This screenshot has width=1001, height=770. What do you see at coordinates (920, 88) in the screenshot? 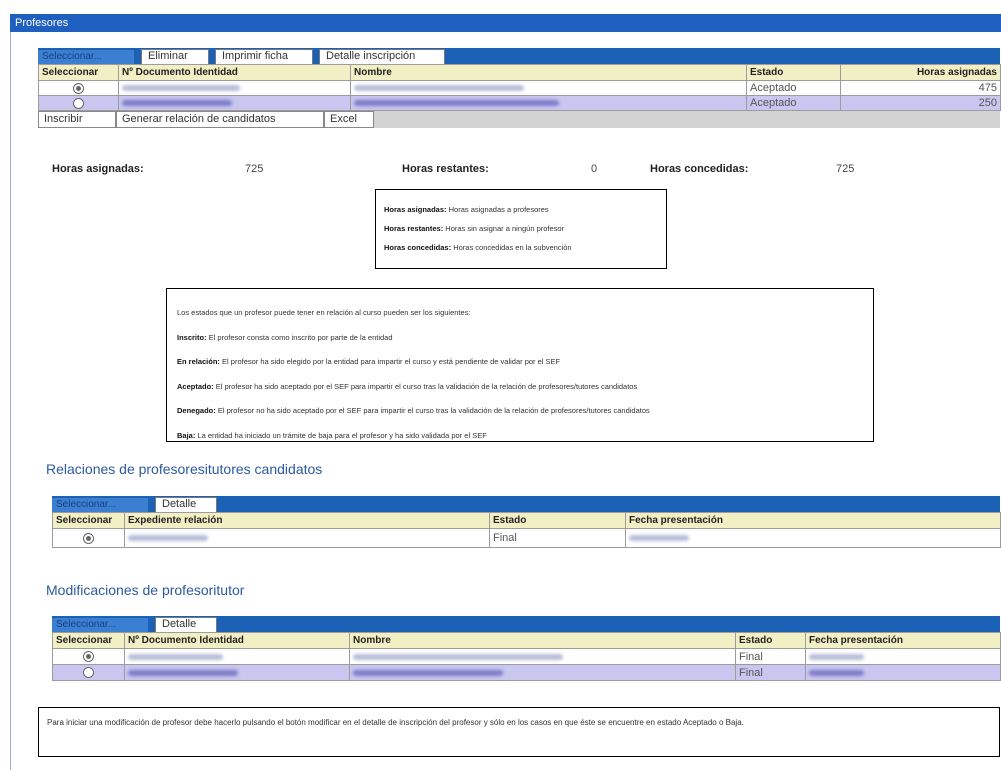
I see `hours-cell: 475` at bounding box center [920, 88].